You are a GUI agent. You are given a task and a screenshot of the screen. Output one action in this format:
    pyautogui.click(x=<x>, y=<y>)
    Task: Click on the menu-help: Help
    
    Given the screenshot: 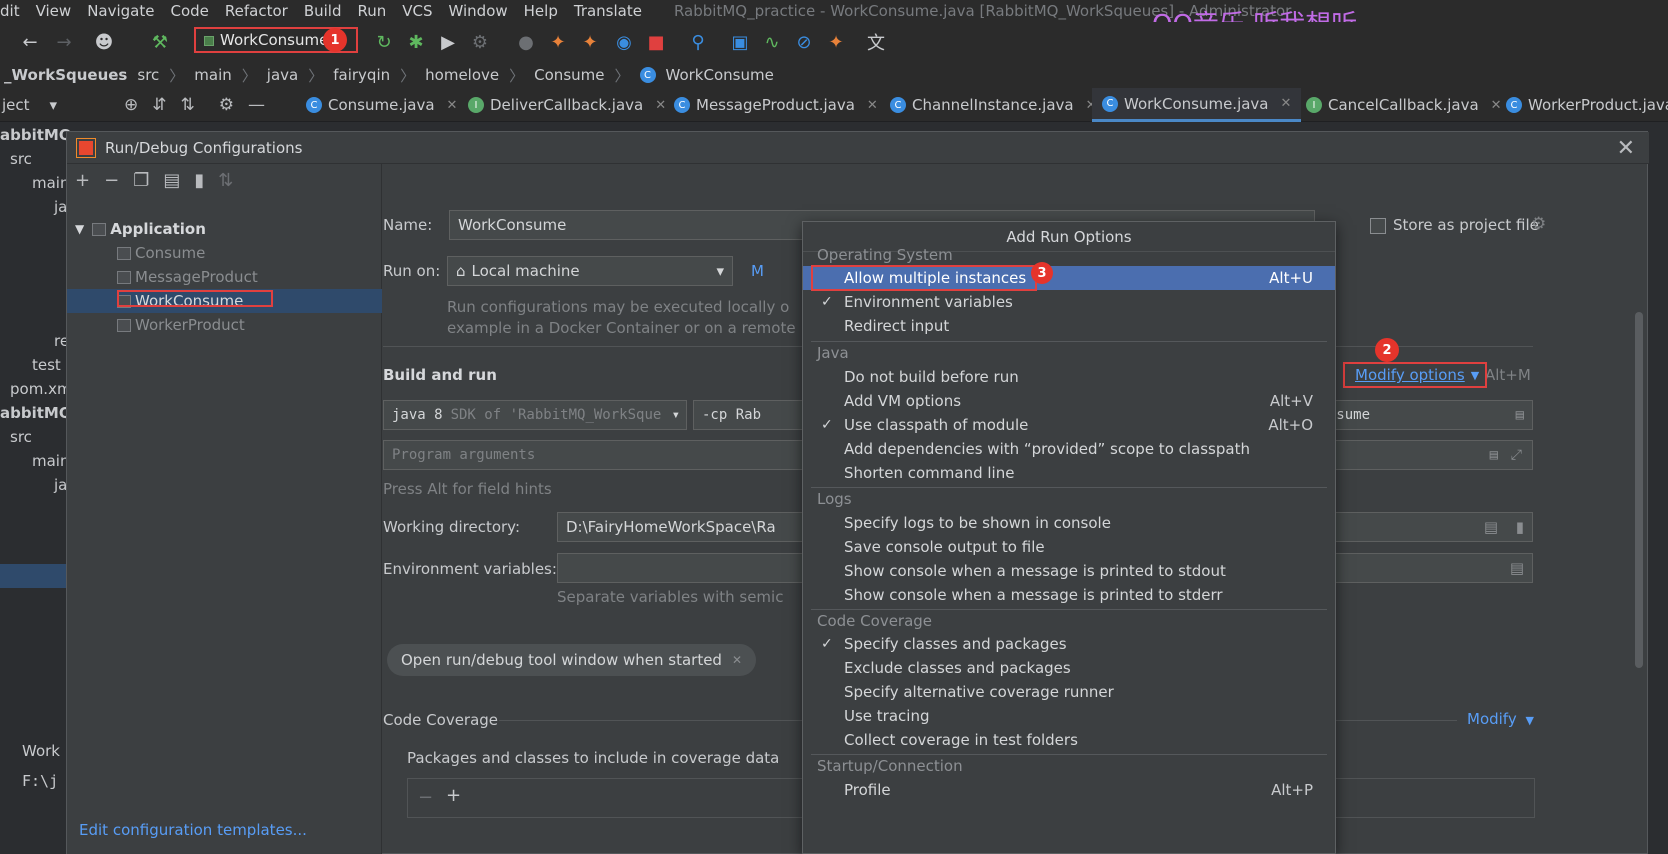 What is the action you would take?
    pyautogui.click(x=541, y=11)
    